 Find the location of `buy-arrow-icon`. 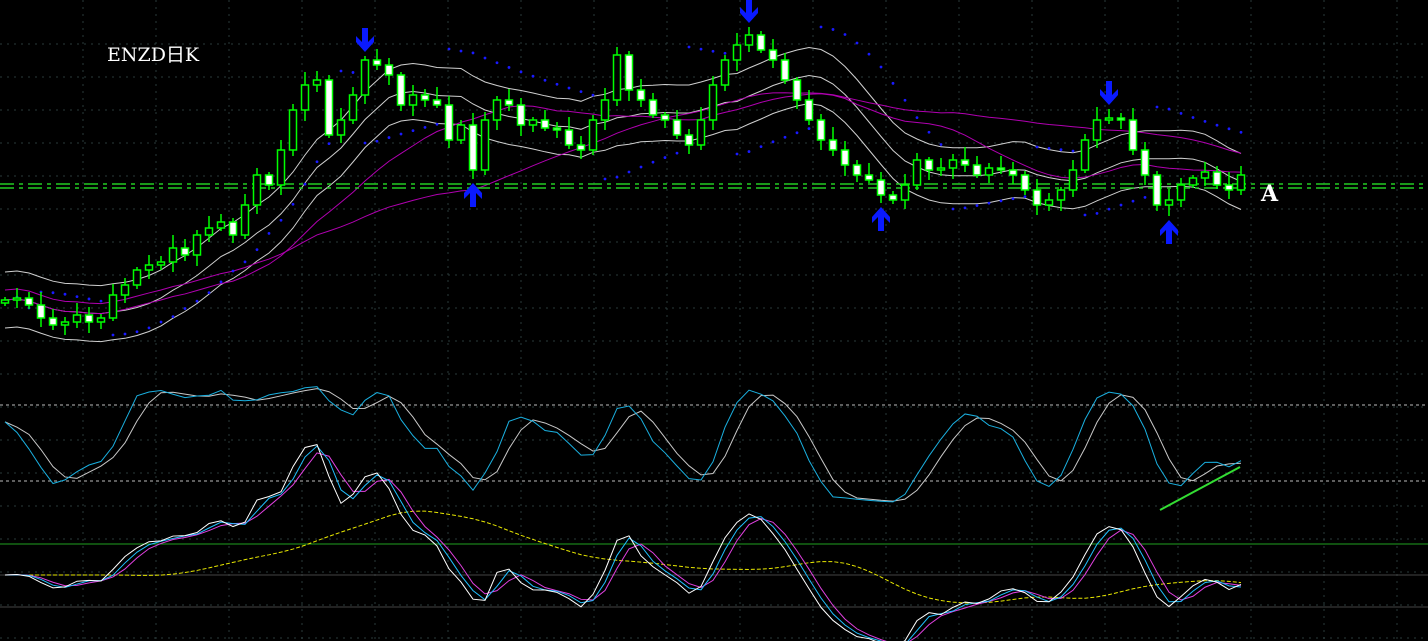

buy-arrow-icon is located at coordinates (473, 195).